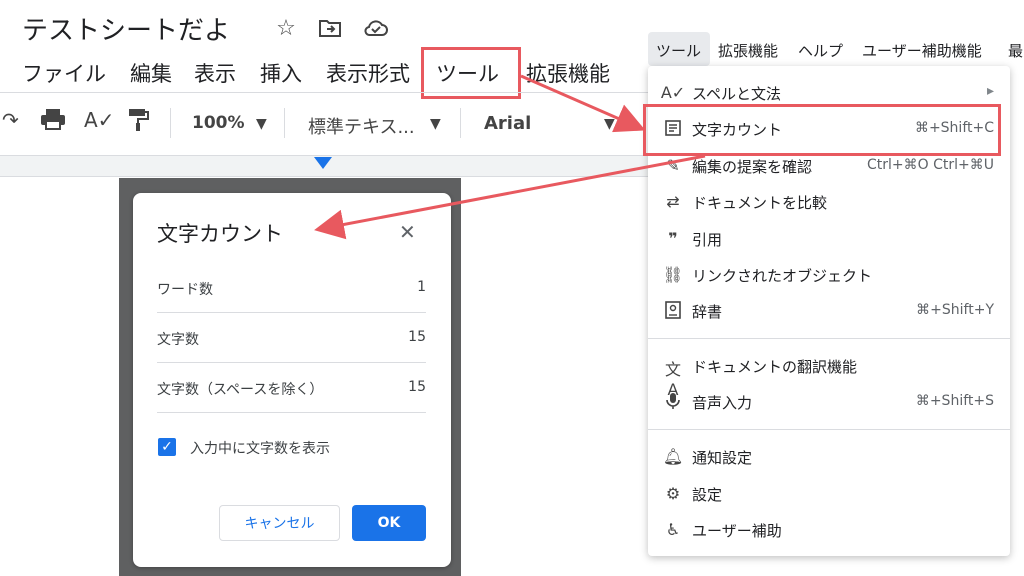  I want to click on annotation-arrows, so click(510, 157).